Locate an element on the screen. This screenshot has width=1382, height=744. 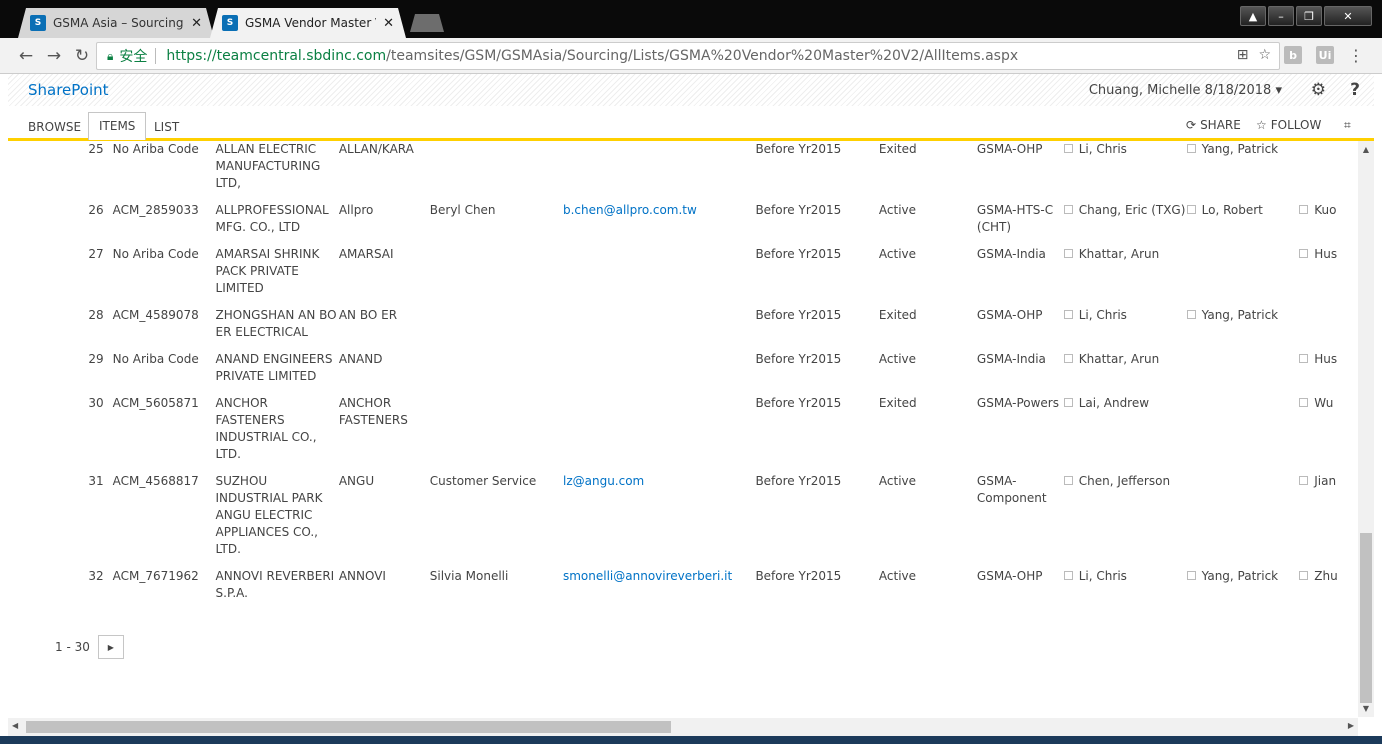
reload-icon: ↻ is located at coordinates (82, 56).